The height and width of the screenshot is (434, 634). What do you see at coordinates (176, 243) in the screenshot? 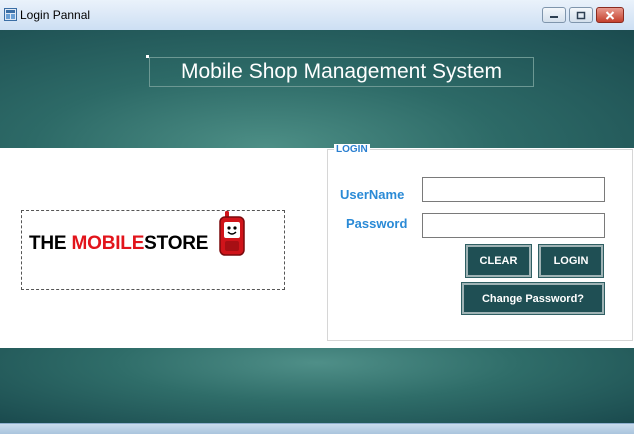
I see `logo-text-suffix: STORE` at bounding box center [176, 243].